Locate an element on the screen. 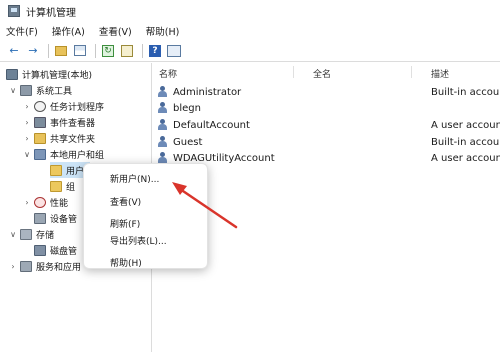 The width and height of the screenshot is (500, 352). menu-file: 文件(F) is located at coordinates (22, 31).